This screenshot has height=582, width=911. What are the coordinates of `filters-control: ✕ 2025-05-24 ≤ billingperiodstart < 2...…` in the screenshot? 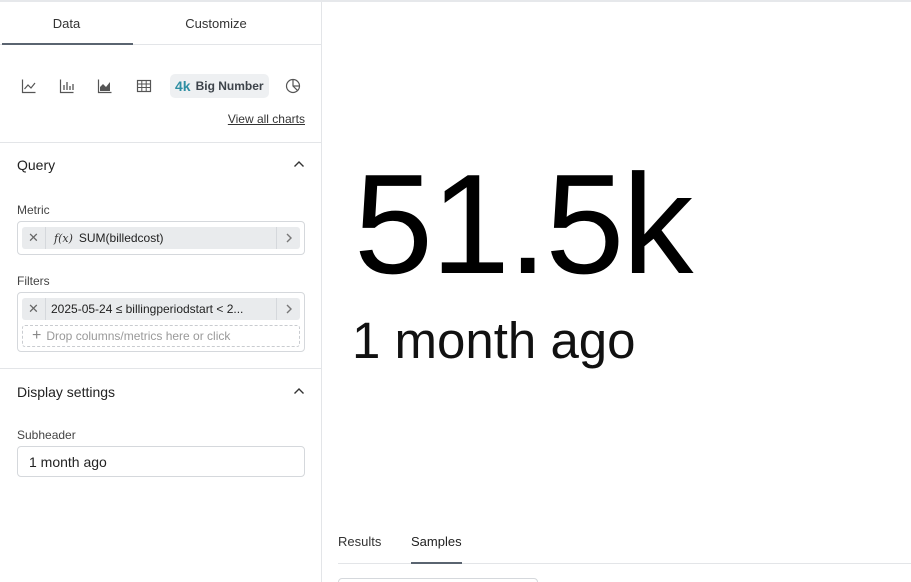 It's located at (161, 322).